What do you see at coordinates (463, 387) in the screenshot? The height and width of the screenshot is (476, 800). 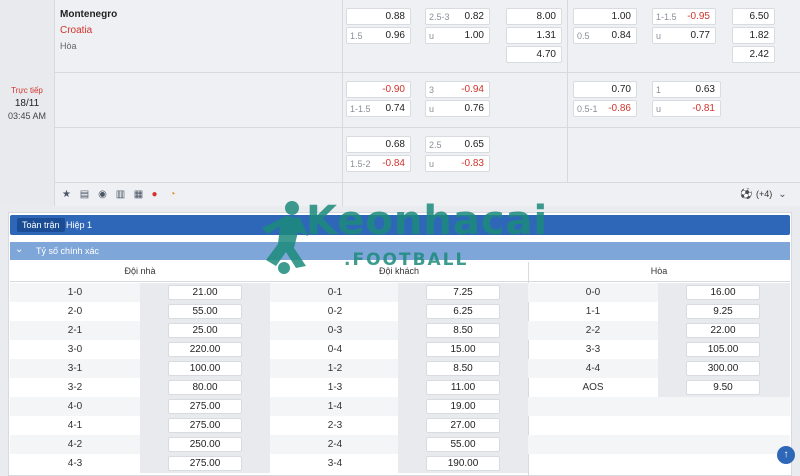 I see `score-odds-button: 11.00` at bounding box center [463, 387].